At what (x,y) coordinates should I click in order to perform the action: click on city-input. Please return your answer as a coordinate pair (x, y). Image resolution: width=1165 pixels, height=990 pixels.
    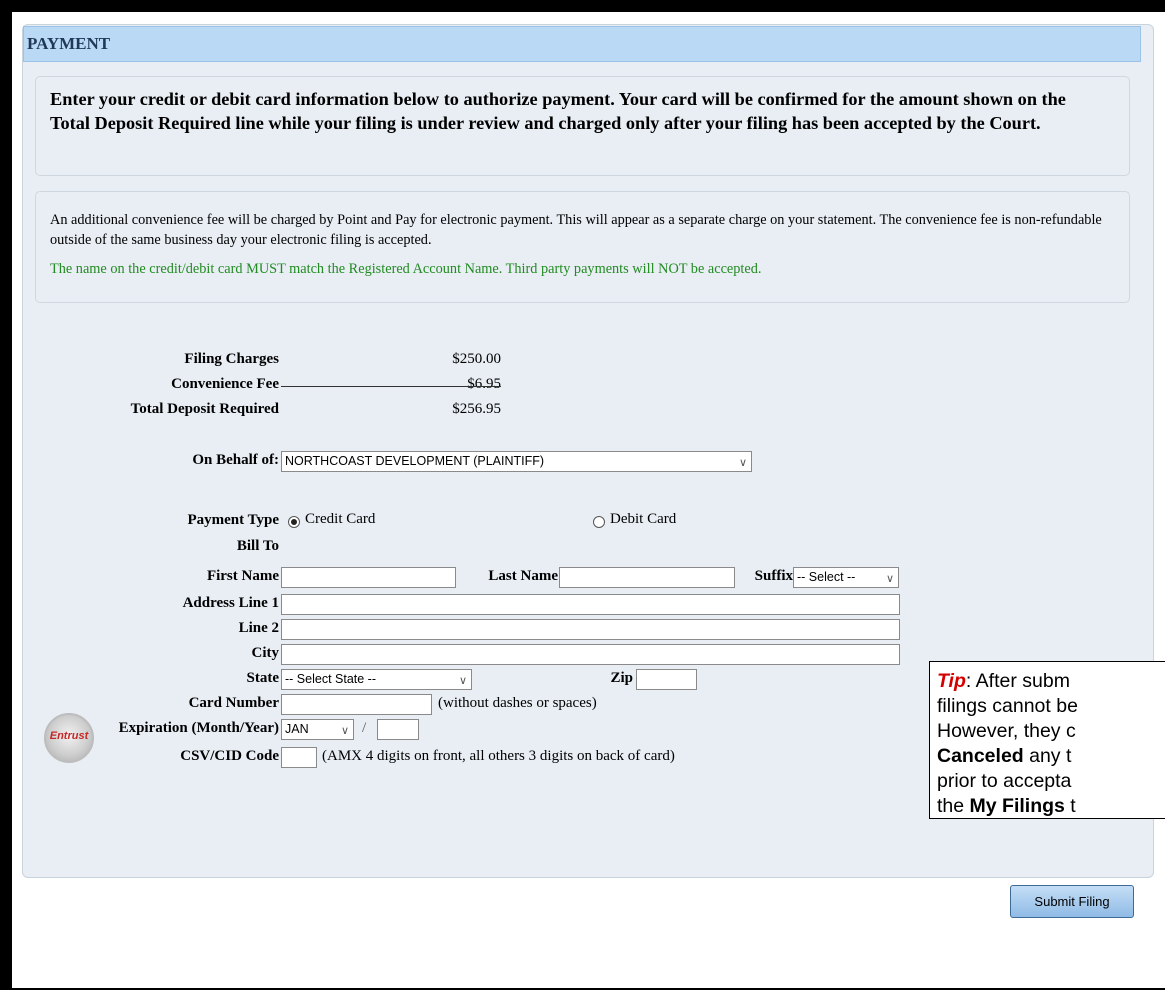
    Looking at the image, I should click on (590, 654).